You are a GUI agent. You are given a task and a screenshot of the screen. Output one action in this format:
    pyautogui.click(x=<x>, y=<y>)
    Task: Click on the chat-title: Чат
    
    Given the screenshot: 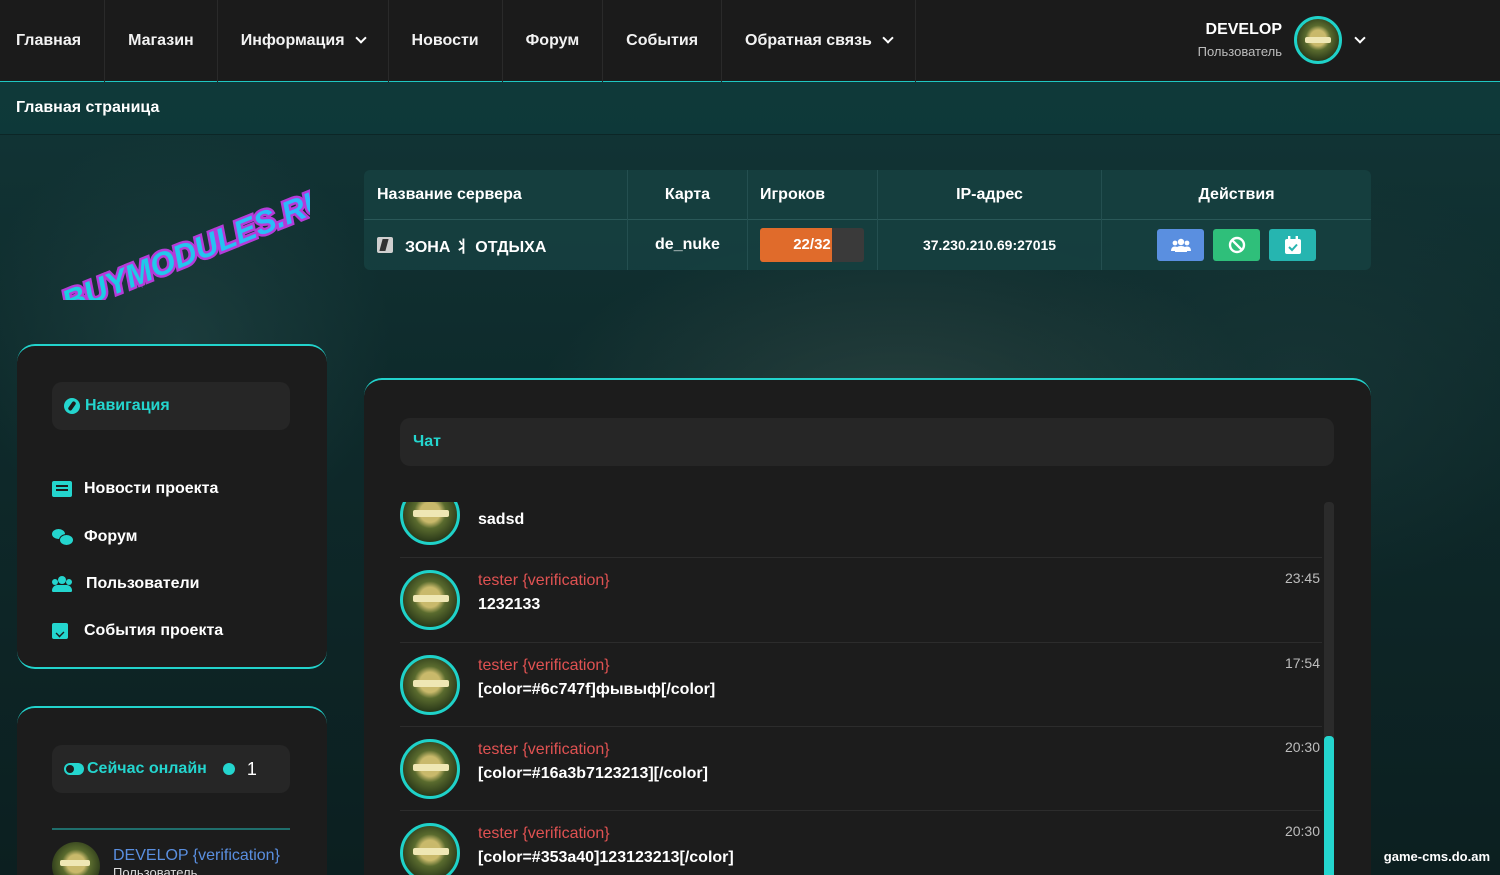 What is the action you would take?
    pyautogui.click(x=427, y=441)
    